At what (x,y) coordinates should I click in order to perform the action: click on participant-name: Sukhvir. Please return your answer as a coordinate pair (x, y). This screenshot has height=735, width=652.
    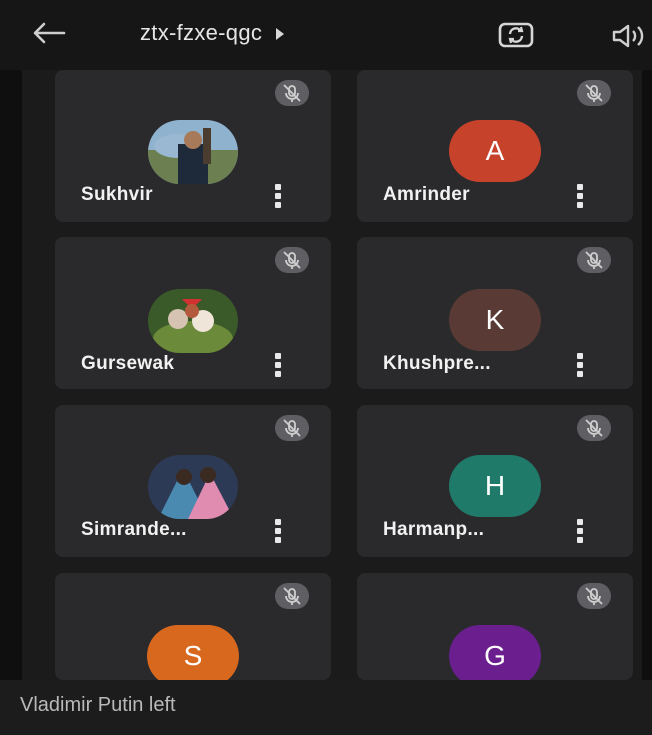
    Looking at the image, I should click on (117, 194).